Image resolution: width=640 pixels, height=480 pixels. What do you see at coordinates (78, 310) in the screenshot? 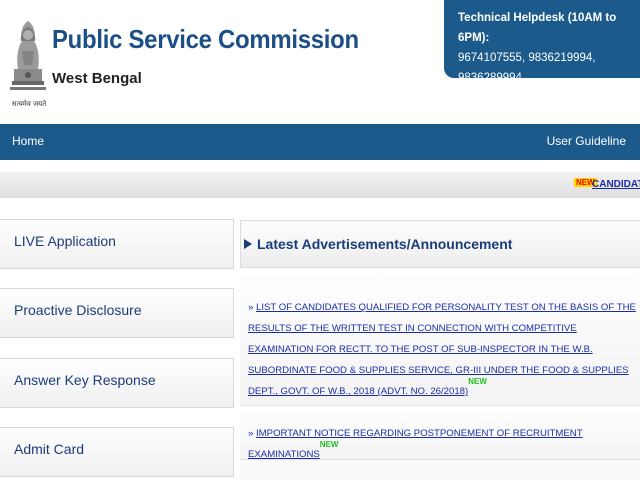
I see `sidebar-item-label: Proactive Disclosure` at bounding box center [78, 310].